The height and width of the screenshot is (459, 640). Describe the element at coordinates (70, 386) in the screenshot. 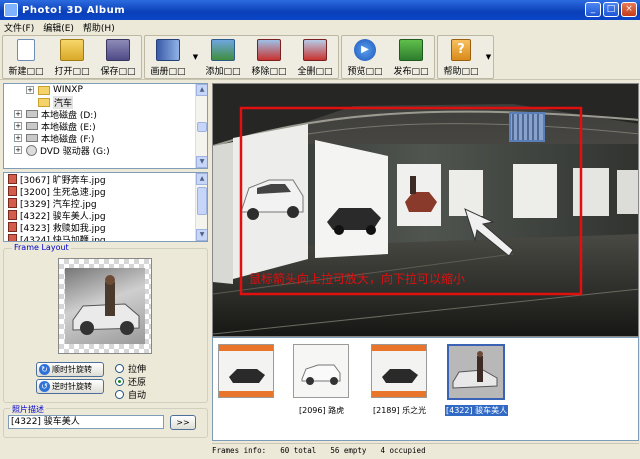

I see `rotate-counterclockwise-button: ↺ 逆时针旋转` at that location.